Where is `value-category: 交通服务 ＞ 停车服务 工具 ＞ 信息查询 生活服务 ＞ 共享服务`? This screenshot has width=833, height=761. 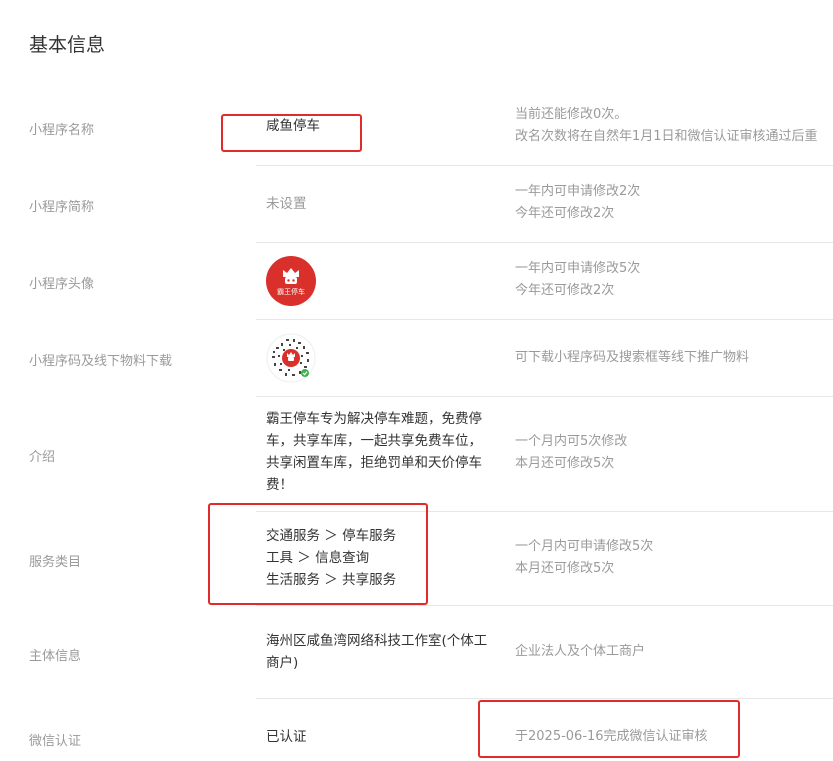
value-category: 交通服务 ＞ 停车服务 工具 ＞ 信息查询 生活服务 ＞ 共享服务 is located at coordinates (331, 558).